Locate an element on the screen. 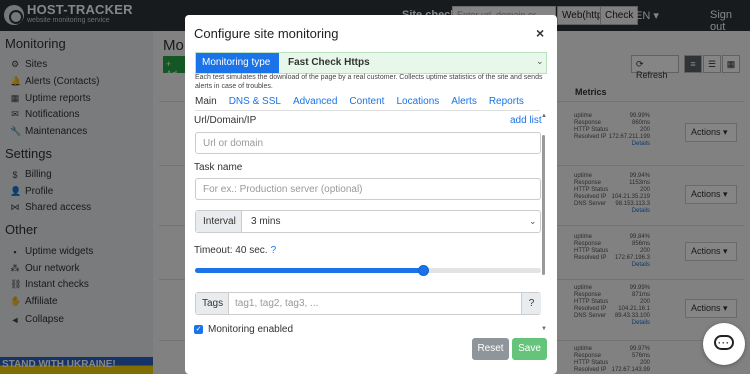  timeout-label: Timeout: 40 sec. is located at coordinates (231, 250).